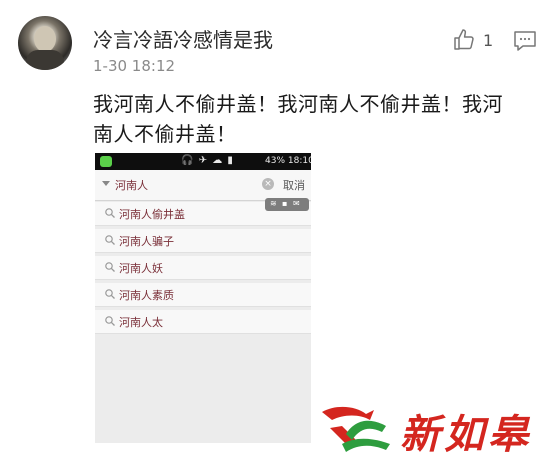 The image size is (550, 463). I want to click on signal-icon: ▪, so click(285, 203).